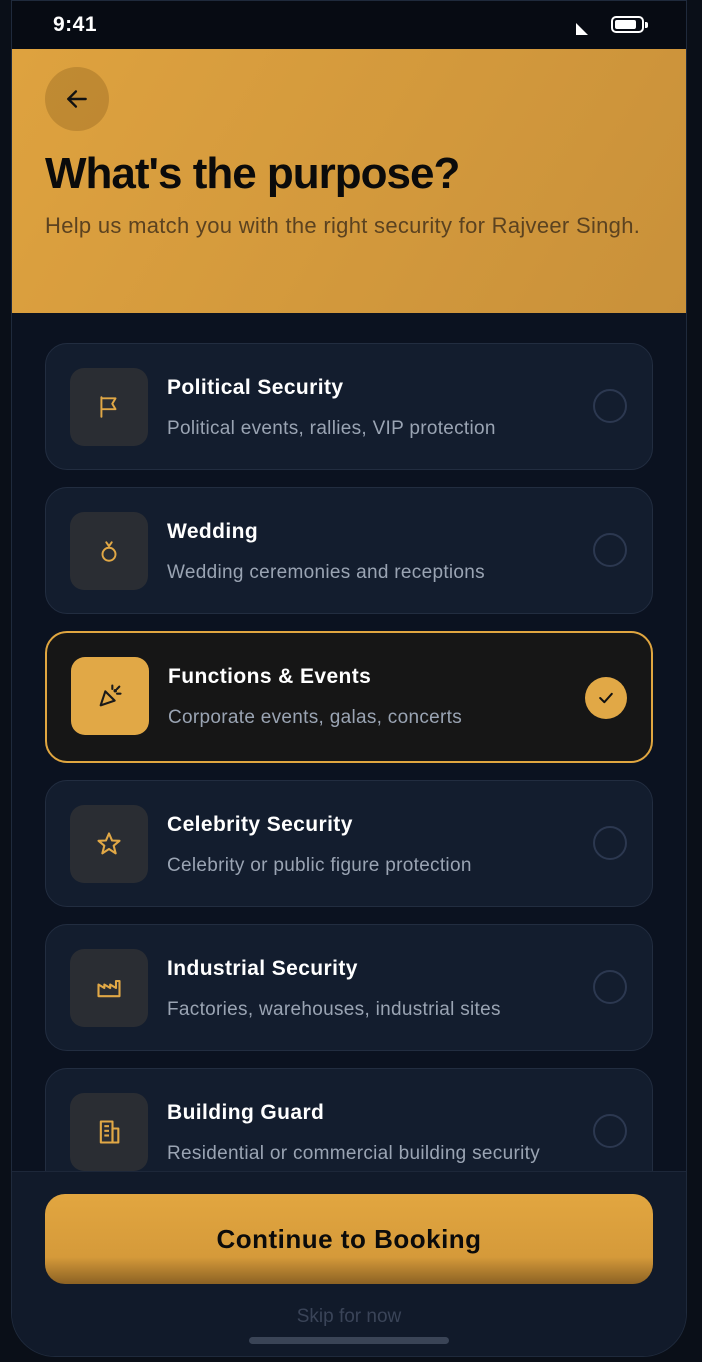 Image resolution: width=702 pixels, height=1362 pixels. I want to click on option-description: Corporate events, galas, concerts, so click(315, 717).